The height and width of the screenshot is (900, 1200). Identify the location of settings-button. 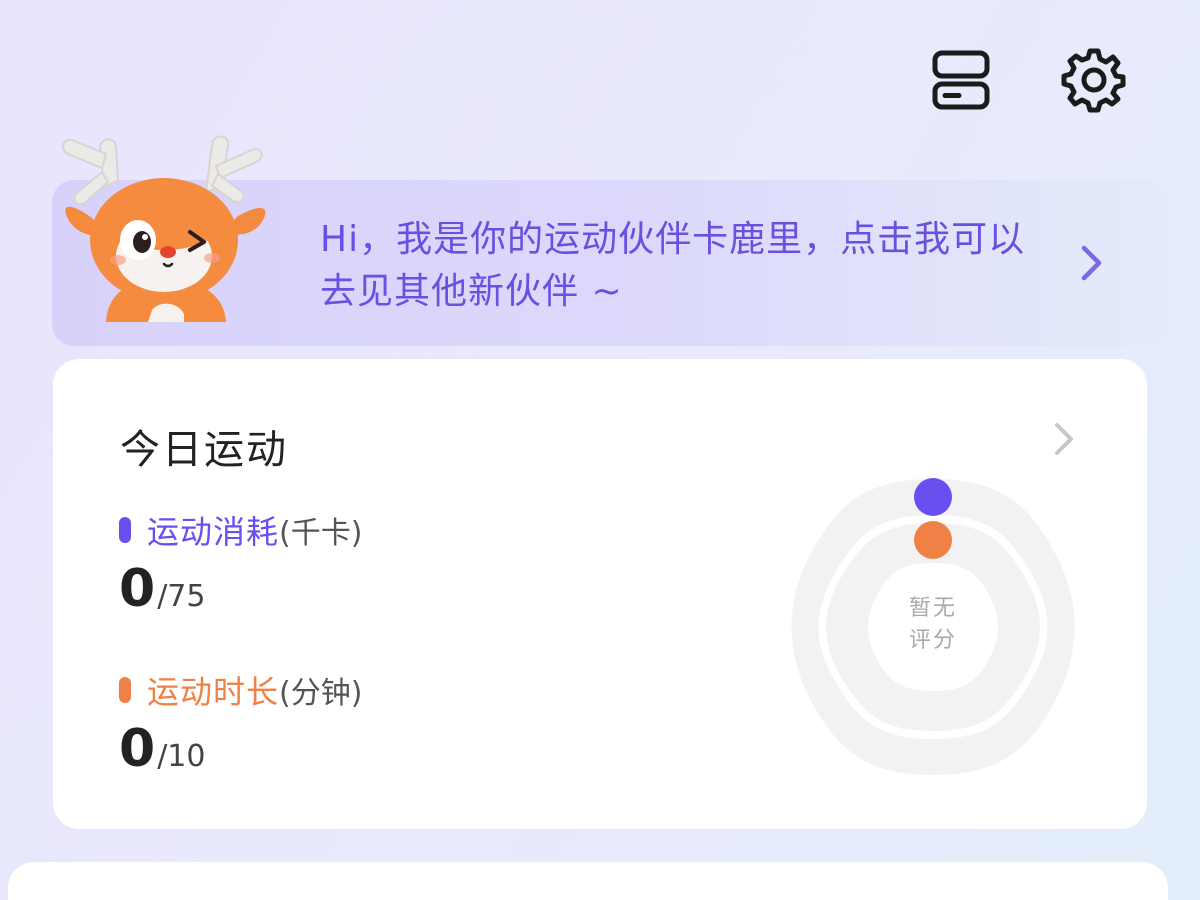
(1094, 80).